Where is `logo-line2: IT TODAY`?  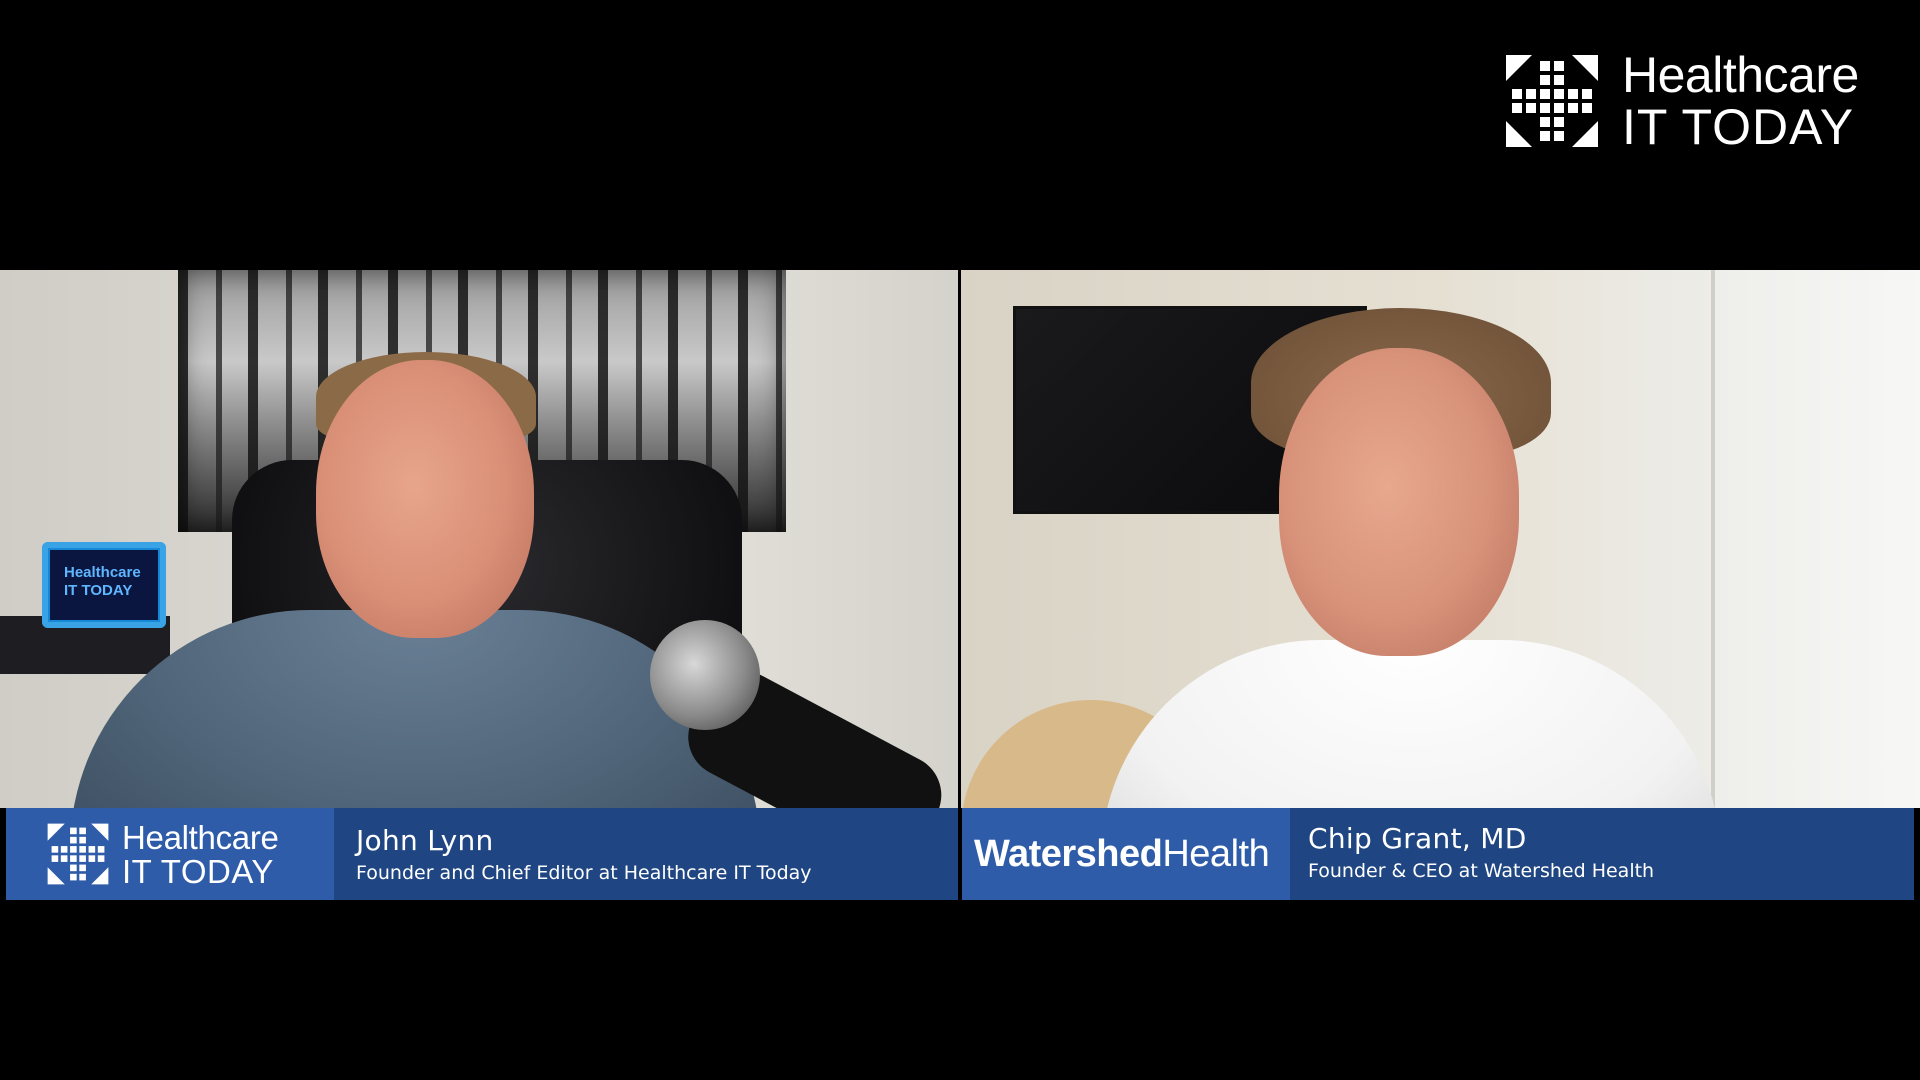 logo-line2: IT TODAY is located at coordinates (198, 871).